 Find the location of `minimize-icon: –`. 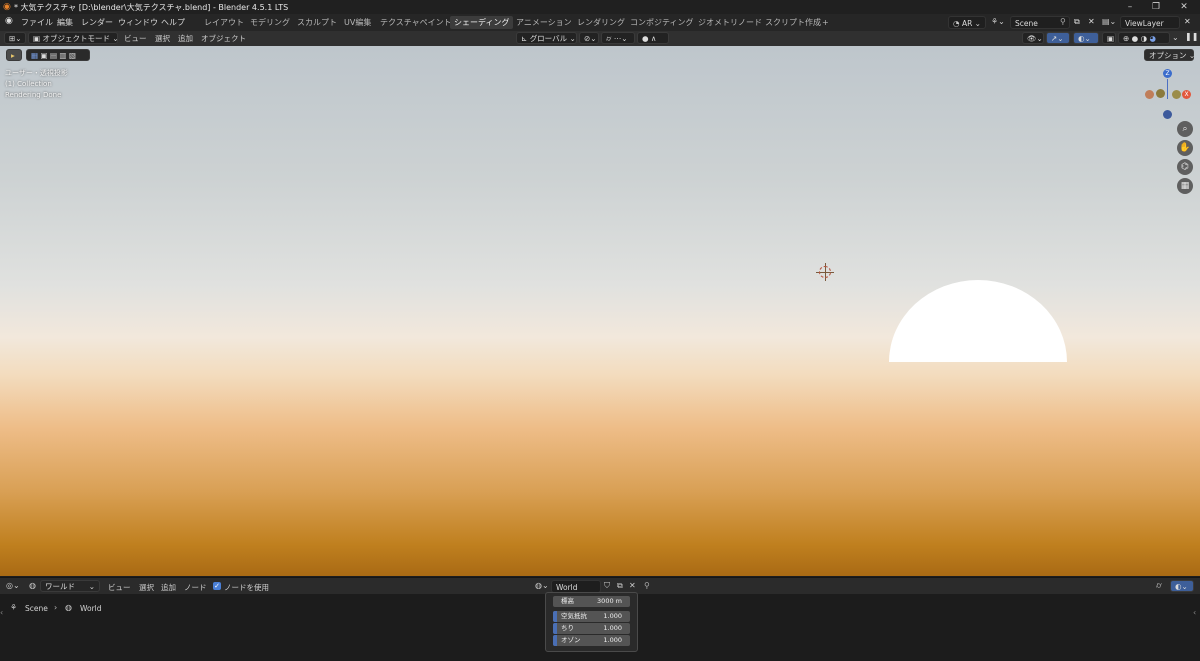

minimize-icon: – is located at coordinates (1130, 7).